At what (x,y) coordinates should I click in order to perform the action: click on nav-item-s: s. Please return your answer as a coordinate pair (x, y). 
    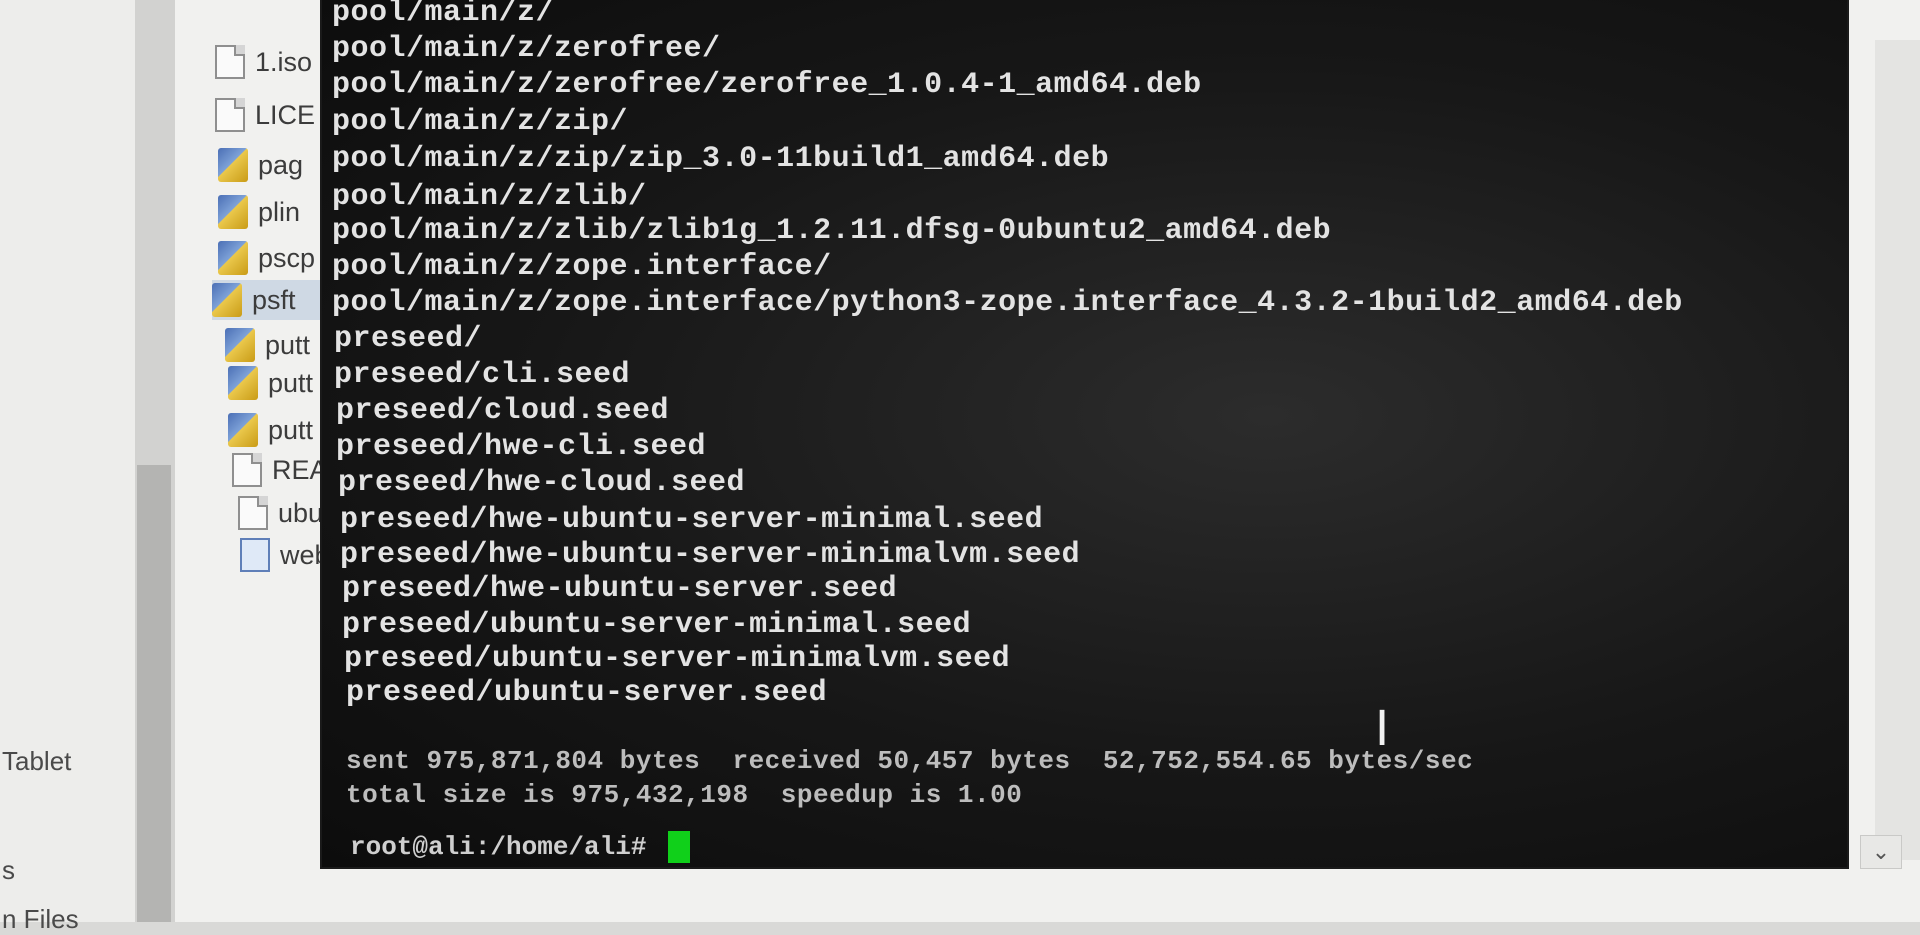
    Looking at the image, I should click on (8, 870).